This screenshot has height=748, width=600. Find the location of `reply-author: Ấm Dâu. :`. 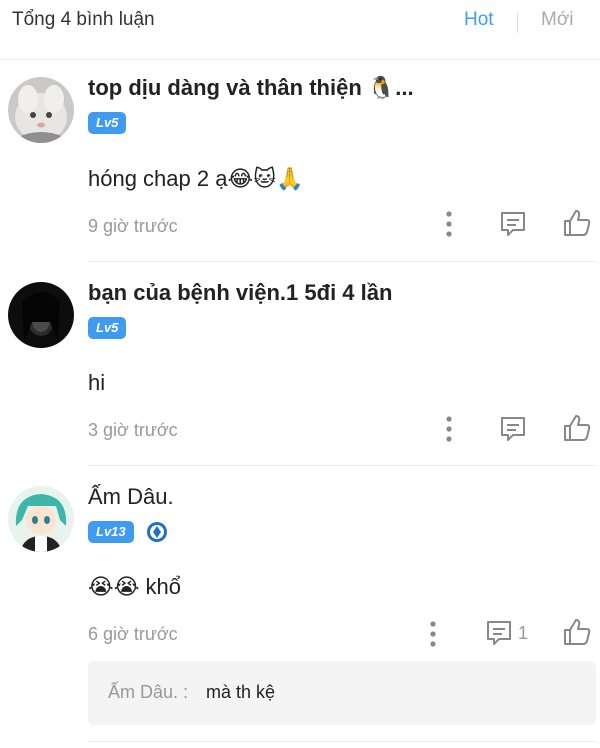

reply-author: Ấm Dâu. : is located at coordinates (148, 692).